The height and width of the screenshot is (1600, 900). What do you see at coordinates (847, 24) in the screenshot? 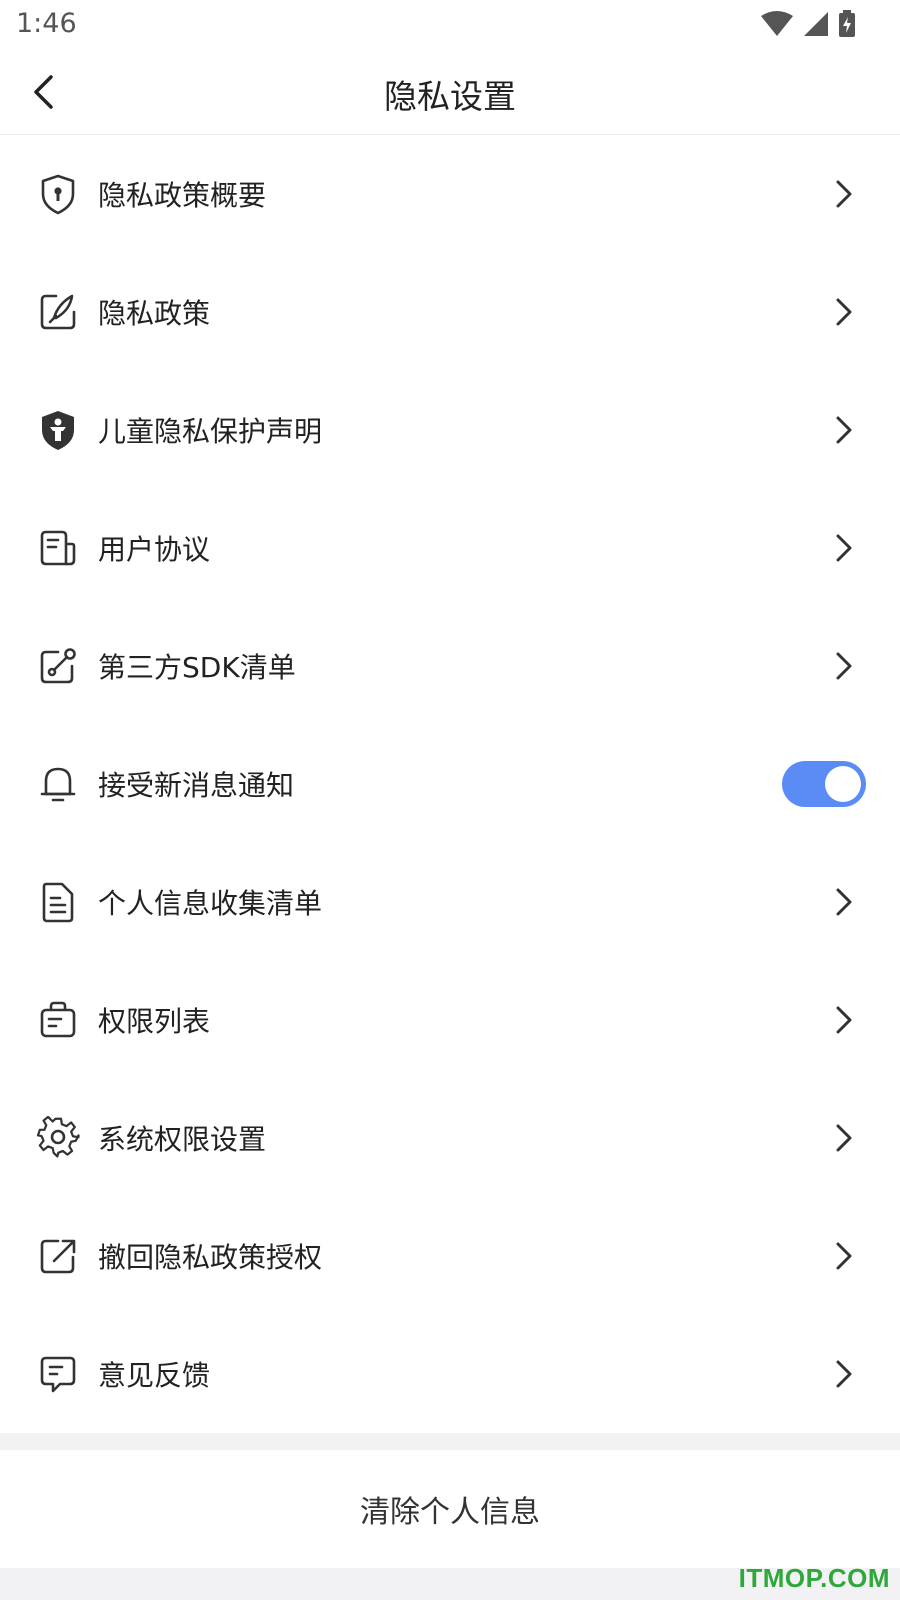
I see `battery-charging-icon` at bounding box center [847, 24].